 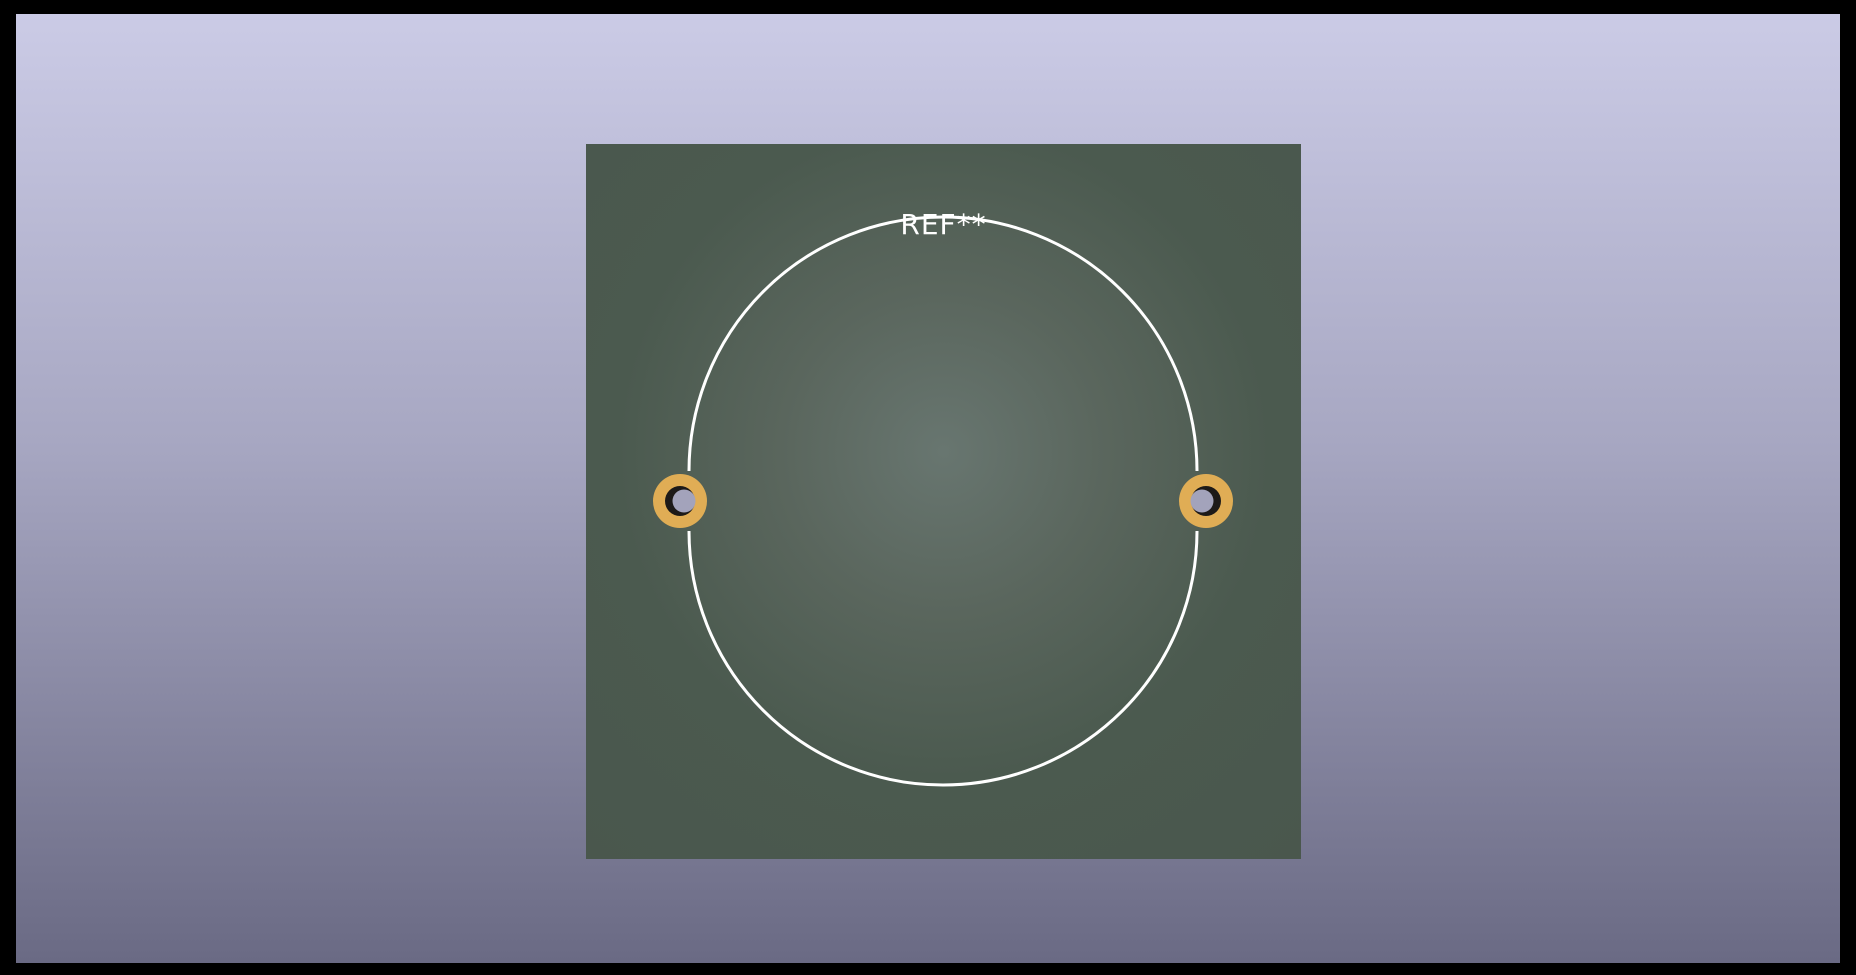 I want to click on silkscreen-outline-top-arc, so click(x=943, y=343).